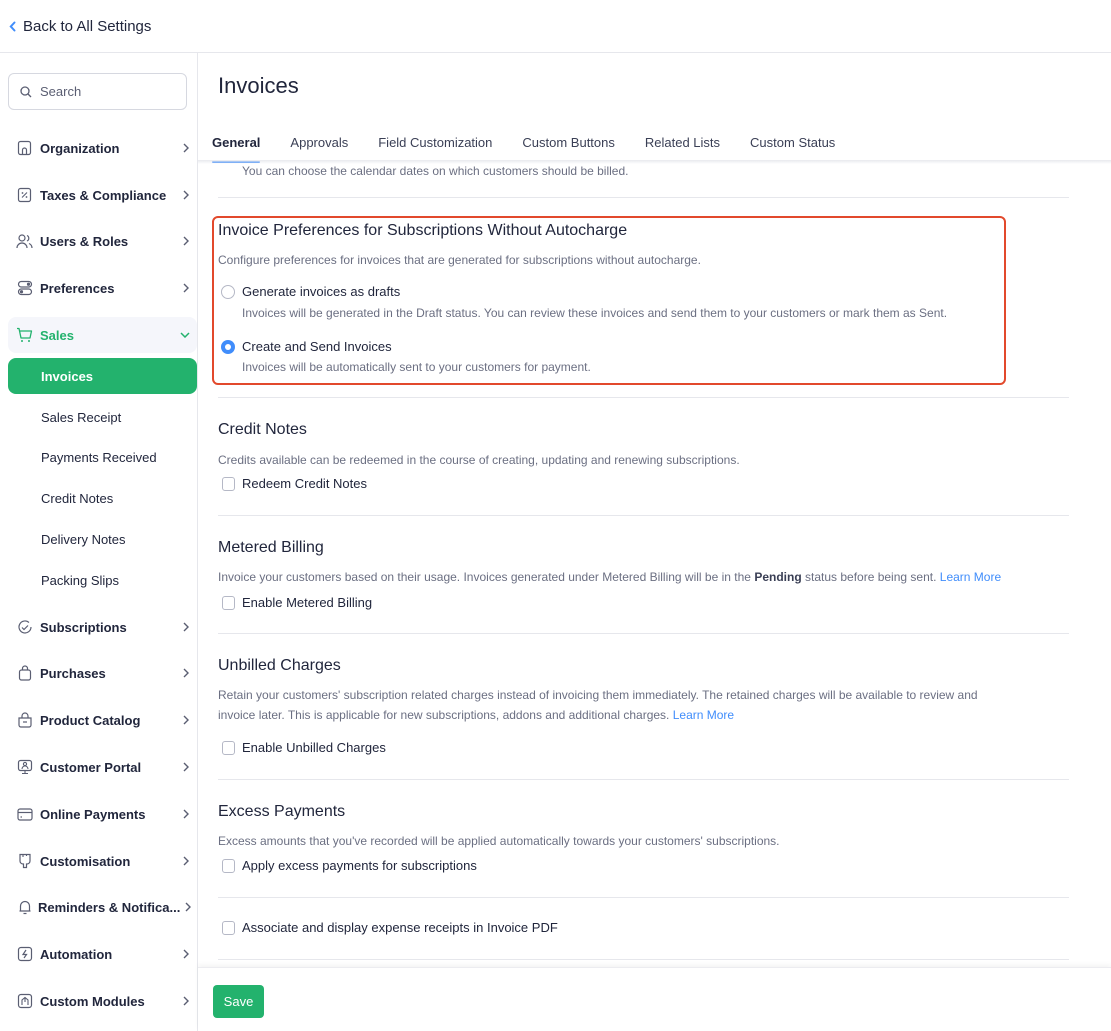  I want to click on desc-text: status before being sent., so click(869, 577).